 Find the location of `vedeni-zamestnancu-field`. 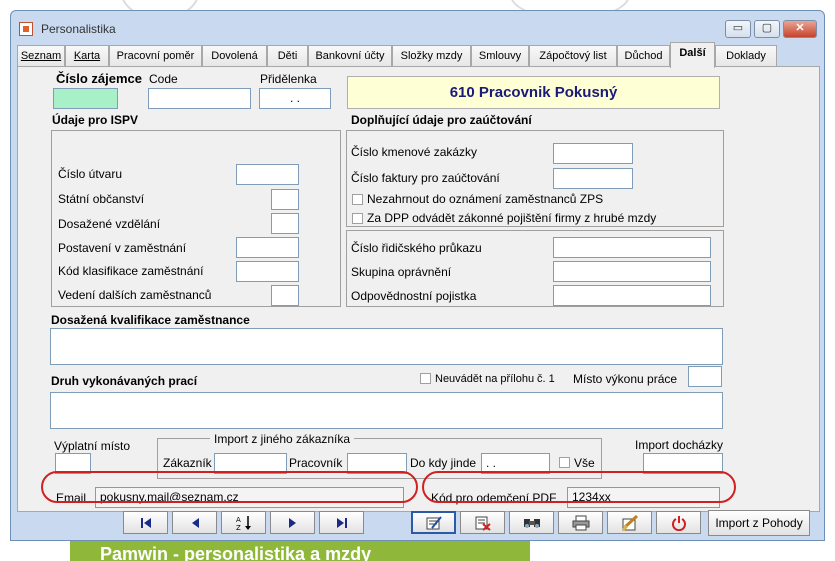

vedeni-zamestnancu-field is located at coordinates (285, 295).